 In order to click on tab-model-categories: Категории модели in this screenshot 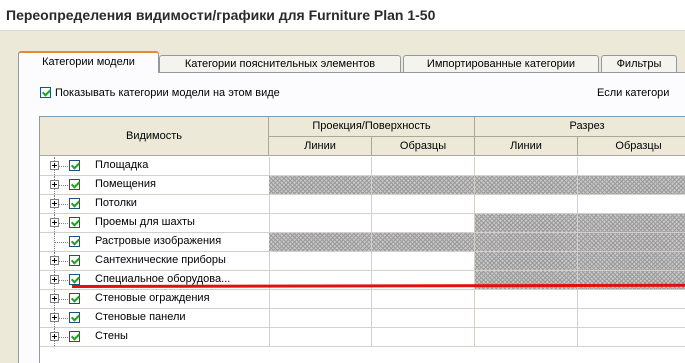, I will do `click(88, 62)`.